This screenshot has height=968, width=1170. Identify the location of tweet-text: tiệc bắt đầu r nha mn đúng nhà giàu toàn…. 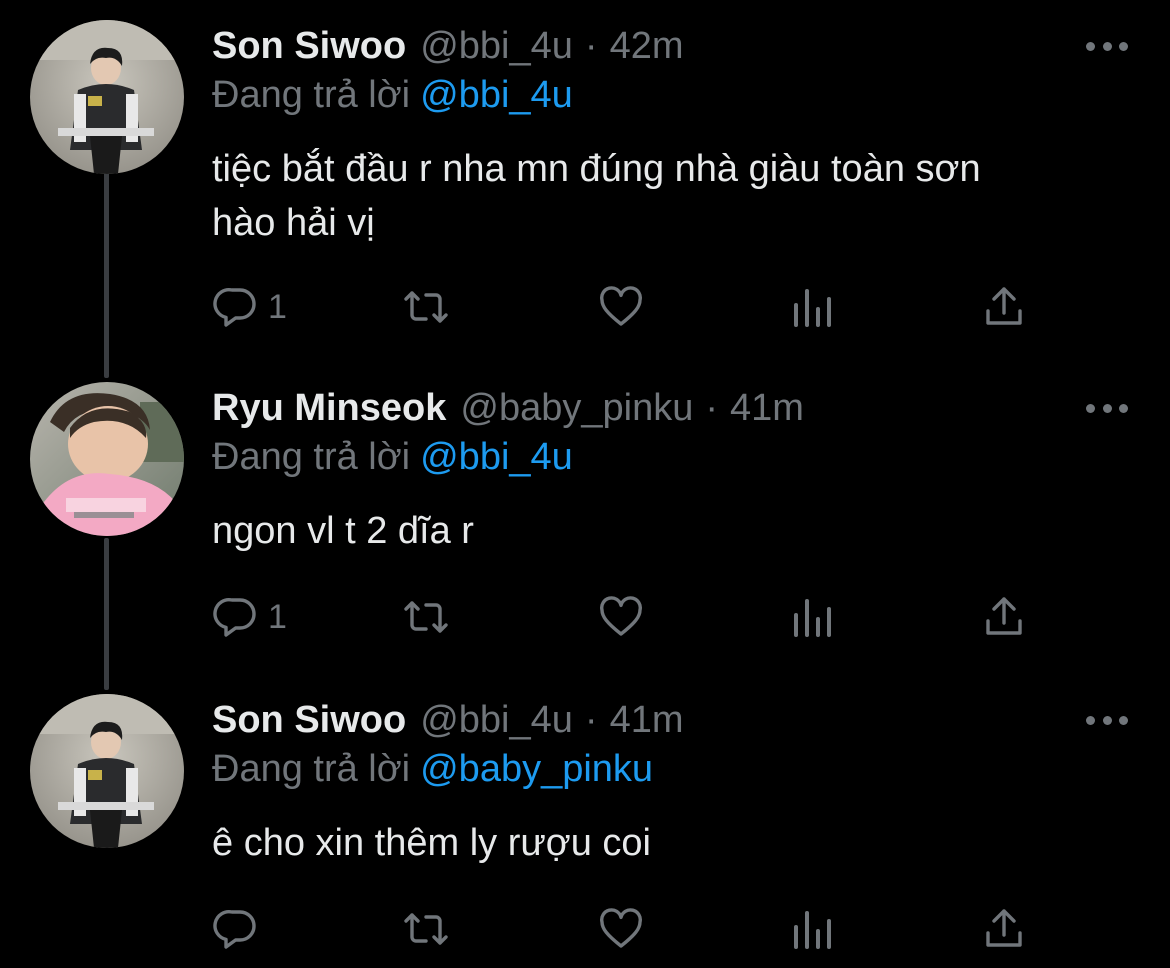
(596, 196).